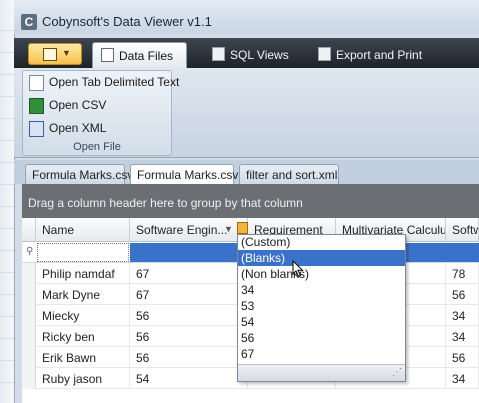 The height and width of the screenshot is (403, 479). I want to click on app-menu-button: ▼, so click(55, 54).